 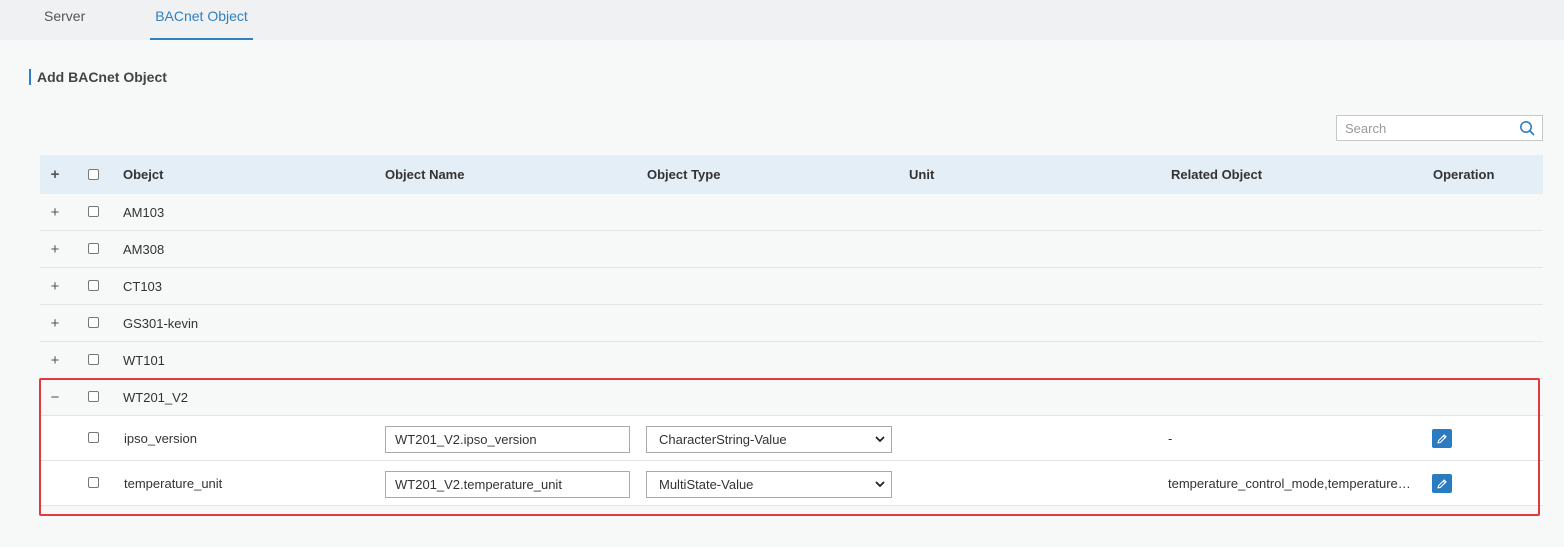 What do you see at coordinates (64, 20) in the screenshot?
I see `tab-server: Server` at bounding box center [64, 20].